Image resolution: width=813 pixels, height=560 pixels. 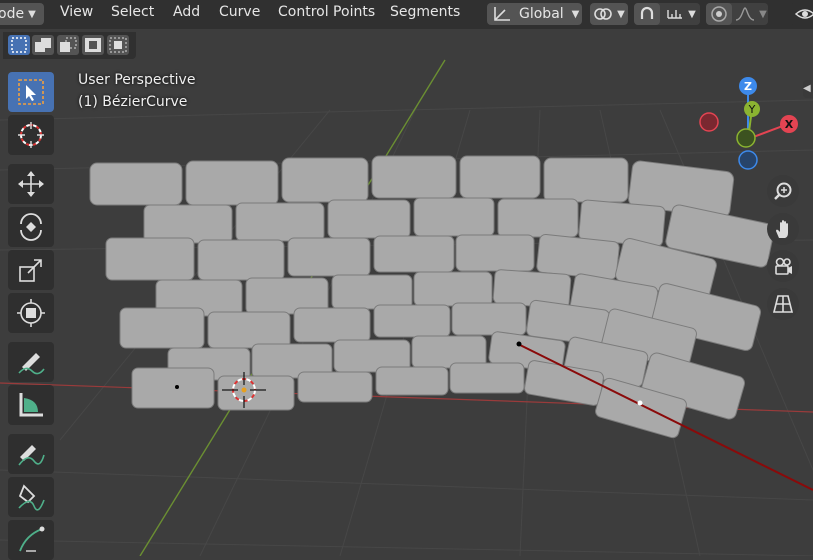 I want to click on menu-segments: Segments, so click(x=425, y=12).